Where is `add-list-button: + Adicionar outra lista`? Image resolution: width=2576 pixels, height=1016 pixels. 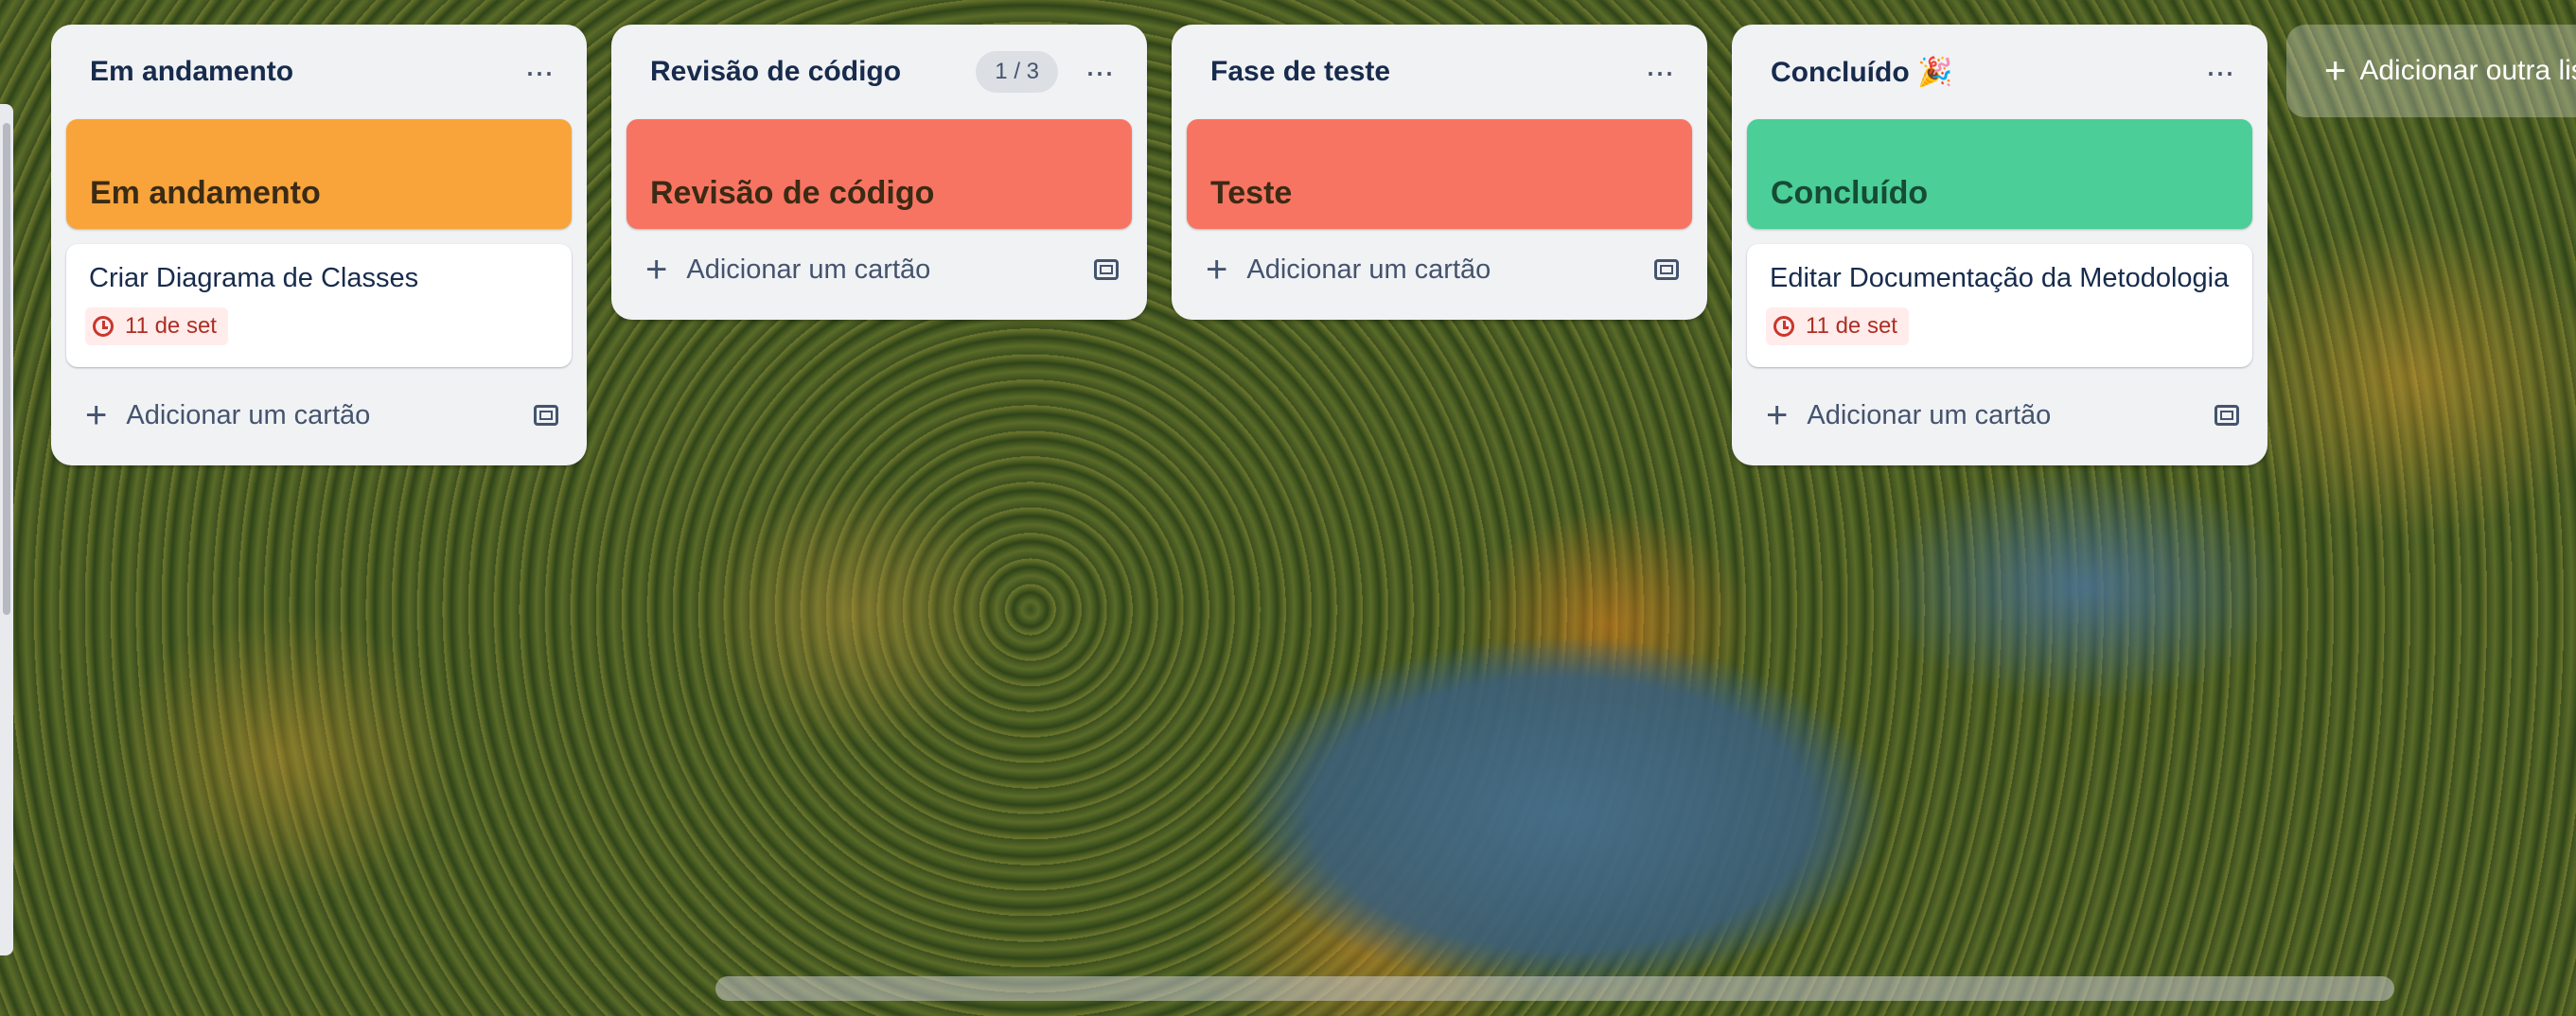
add-list-button: + Adicionar outra lista is located at coordinates (2431, 71).